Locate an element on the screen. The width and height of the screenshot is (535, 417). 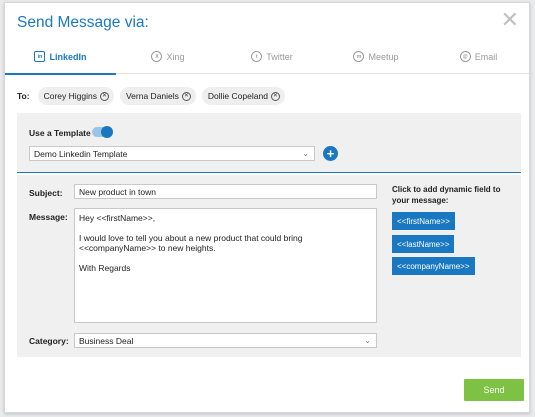
subject-label: Subject: is located at coordinates (46, 193).